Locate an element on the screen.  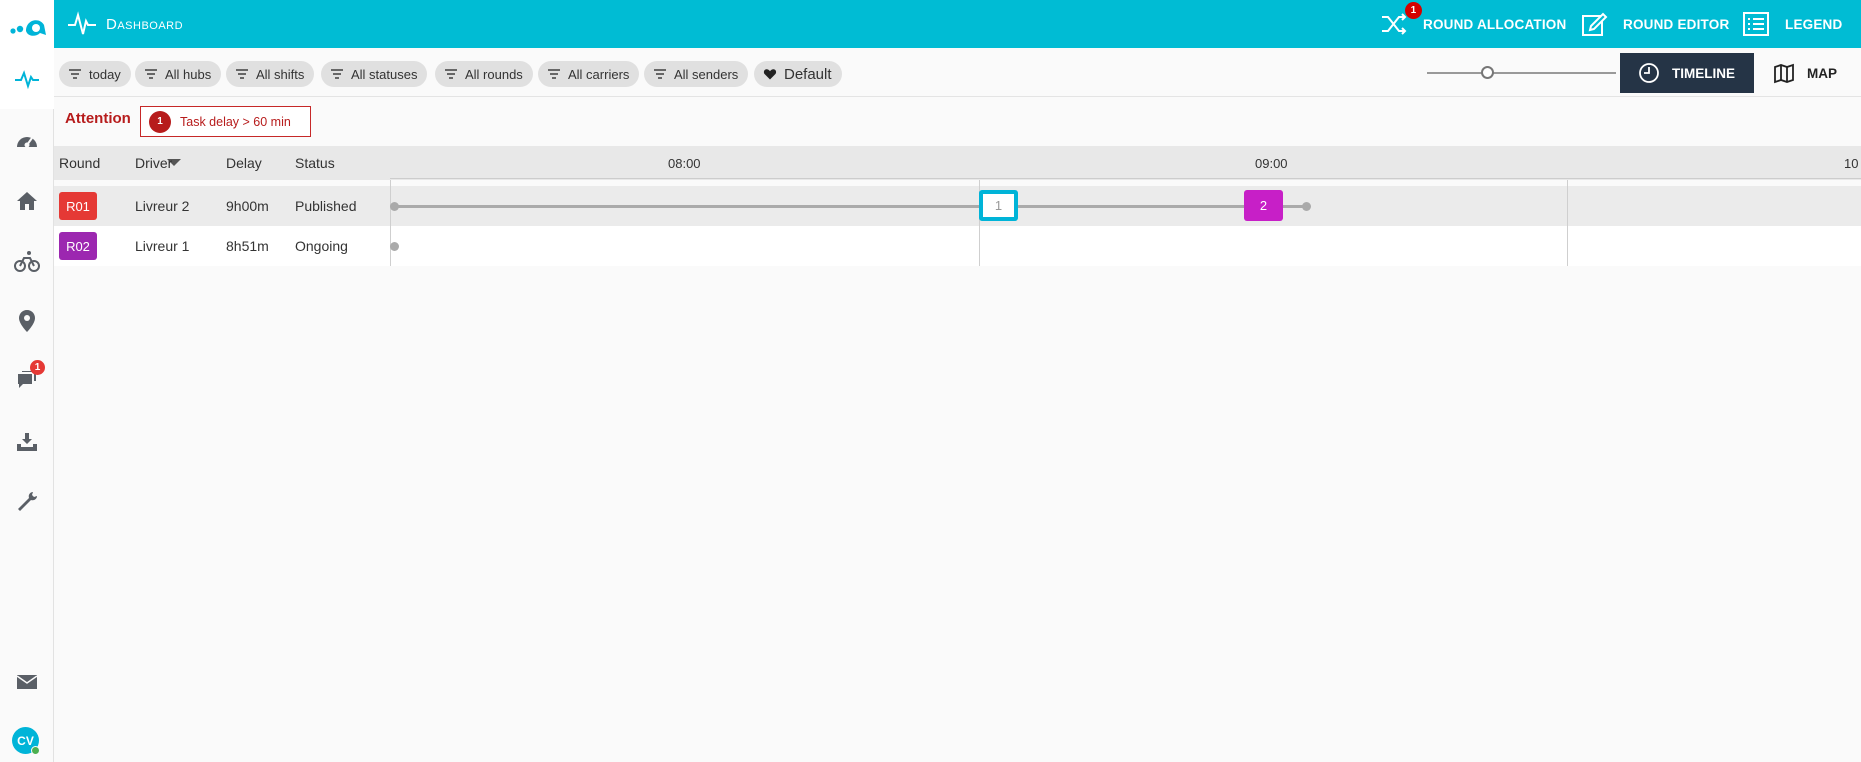
filter-chip-label: today is located at coordinates (105, 74).